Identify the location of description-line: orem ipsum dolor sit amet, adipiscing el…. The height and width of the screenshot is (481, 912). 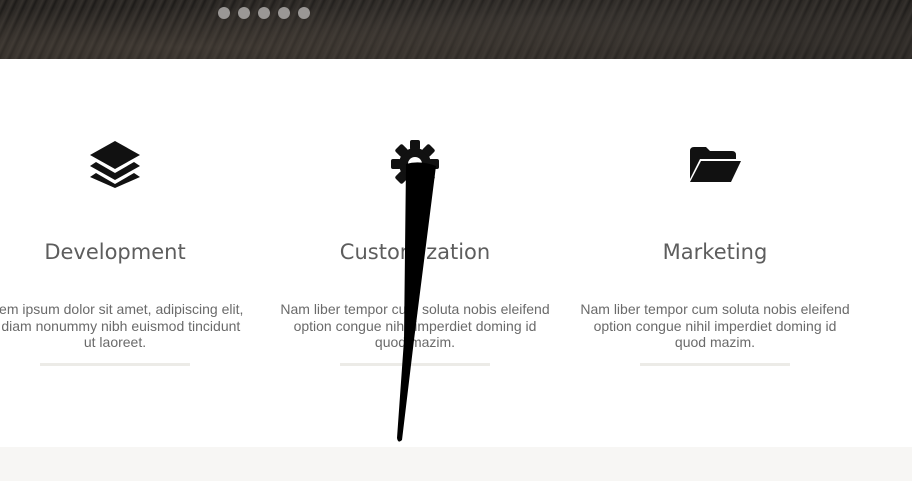
(122, 309).